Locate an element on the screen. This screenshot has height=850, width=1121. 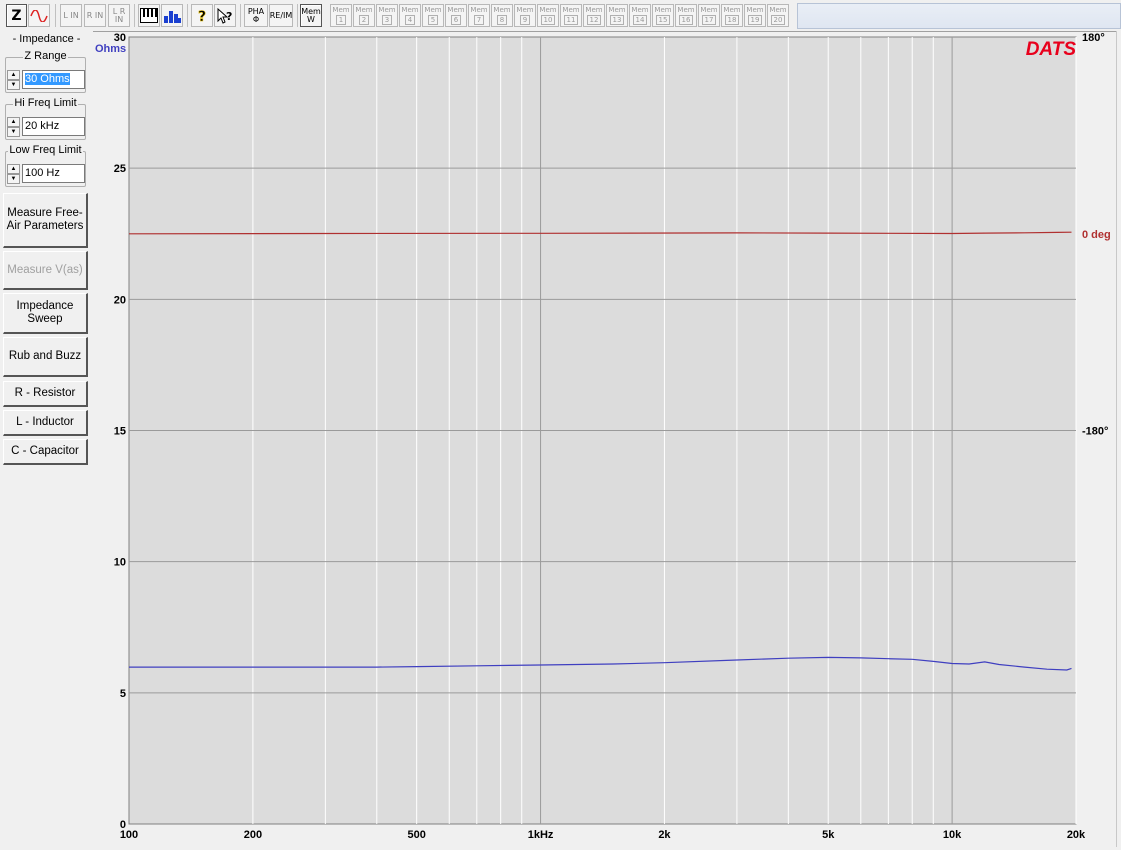
y-axis-label: Ohms is located at coordinates (110, 49).